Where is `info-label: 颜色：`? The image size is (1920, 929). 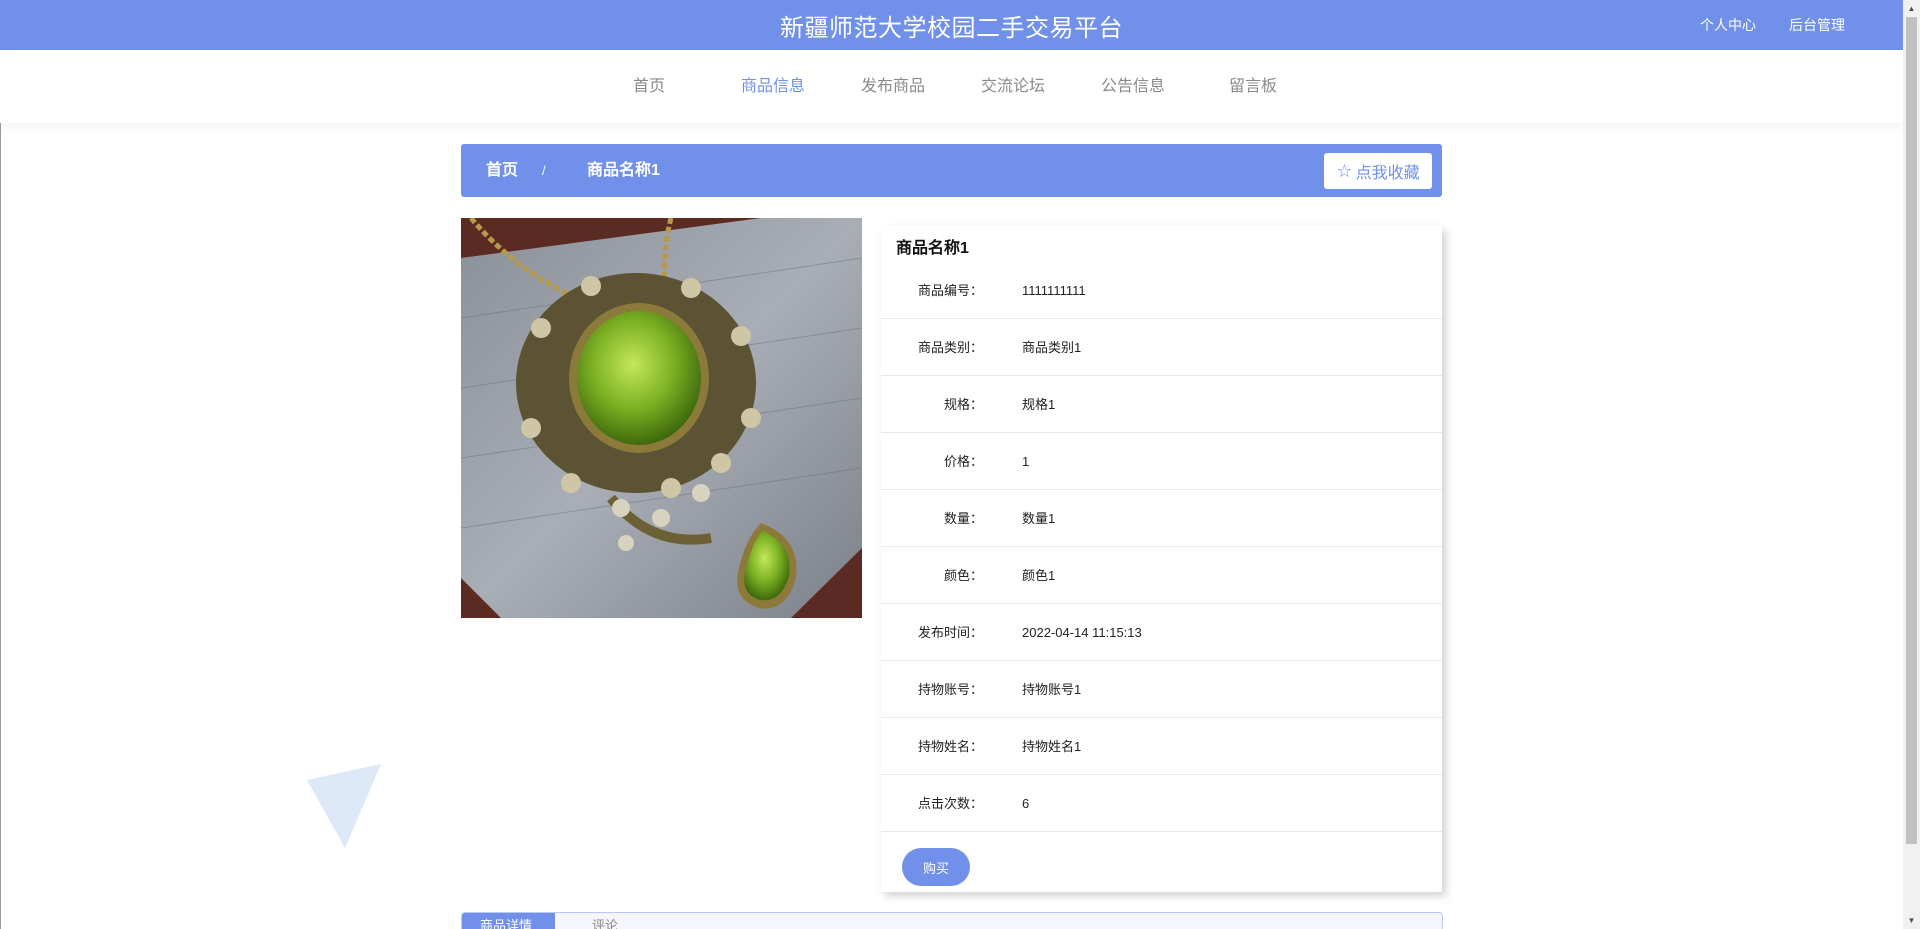 info-label: 颜色： is located at coordinates (963, 575).